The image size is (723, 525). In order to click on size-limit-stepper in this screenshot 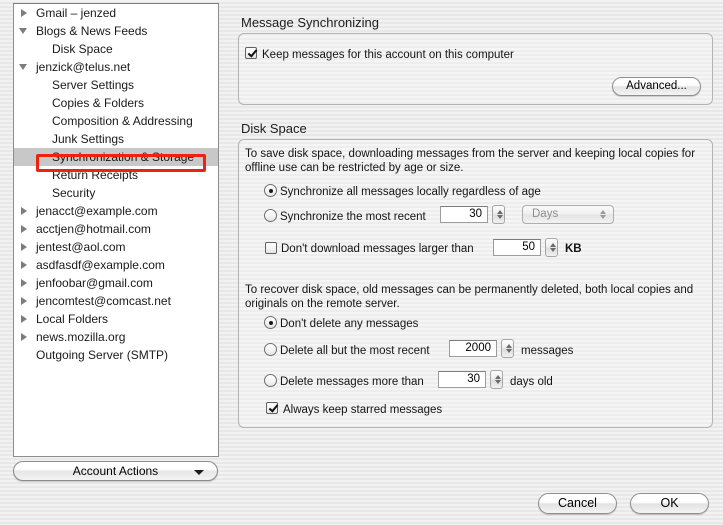, I will do `click(551, 247)`.